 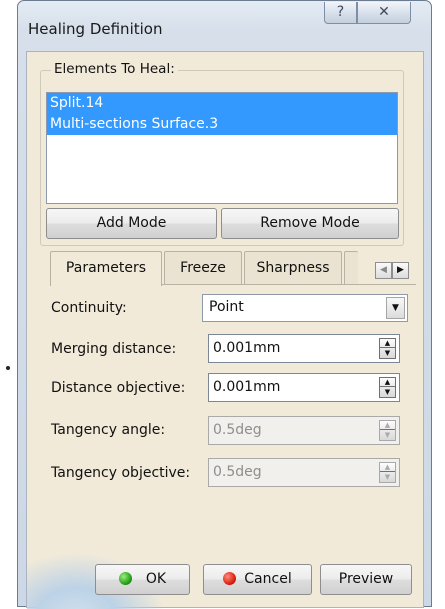 What do you see at coordinates (293, 268) in the screenshot?
I see `tab-sharpness: Sharpness` at bounding box center [293, 268].